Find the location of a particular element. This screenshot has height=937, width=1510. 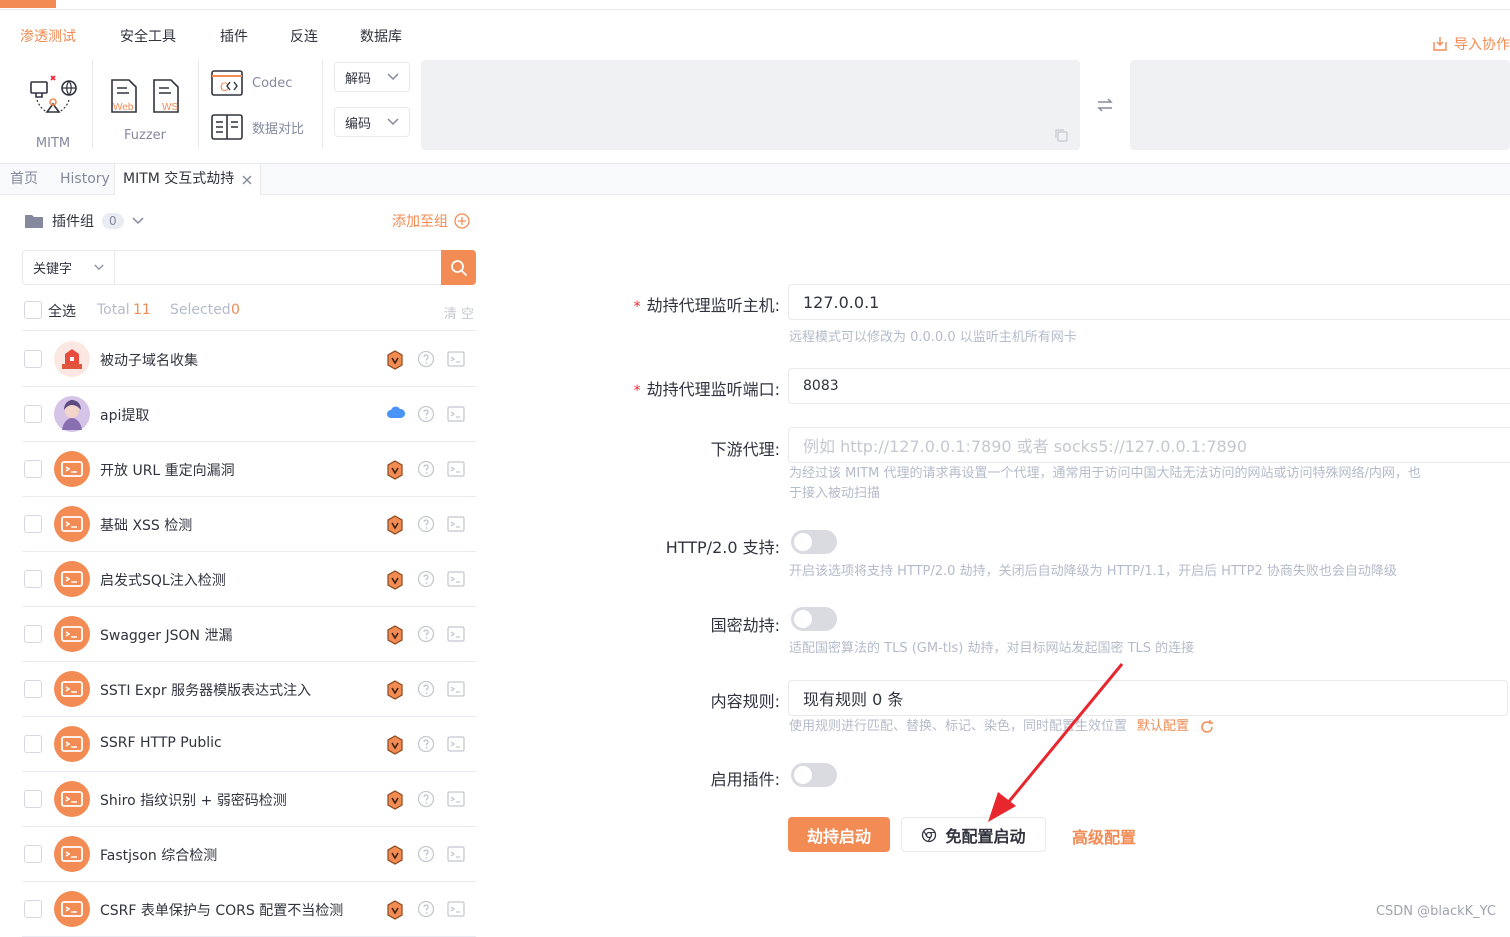

add-to-group-label: 添加至组 is located at coordinates (420, 222).